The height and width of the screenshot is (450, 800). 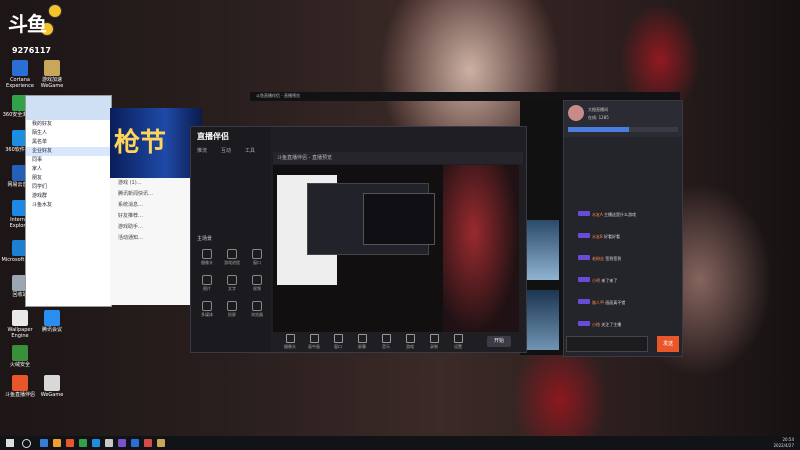 What do you see at coordinates (598, 109) in the screenshot?
I see `streamer-name: 大橙直播间` at bounding box center [598, 109].